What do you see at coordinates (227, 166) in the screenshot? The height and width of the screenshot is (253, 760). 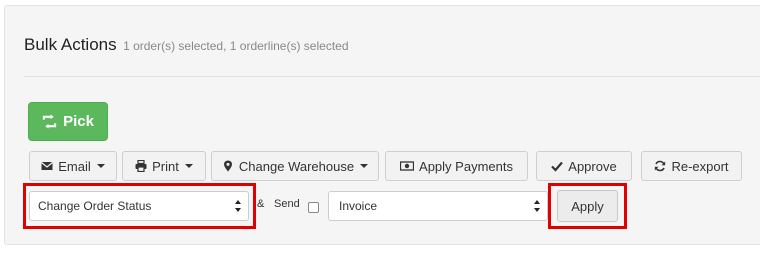 I see `map-marker-icon` at bounding box center [227, 166].